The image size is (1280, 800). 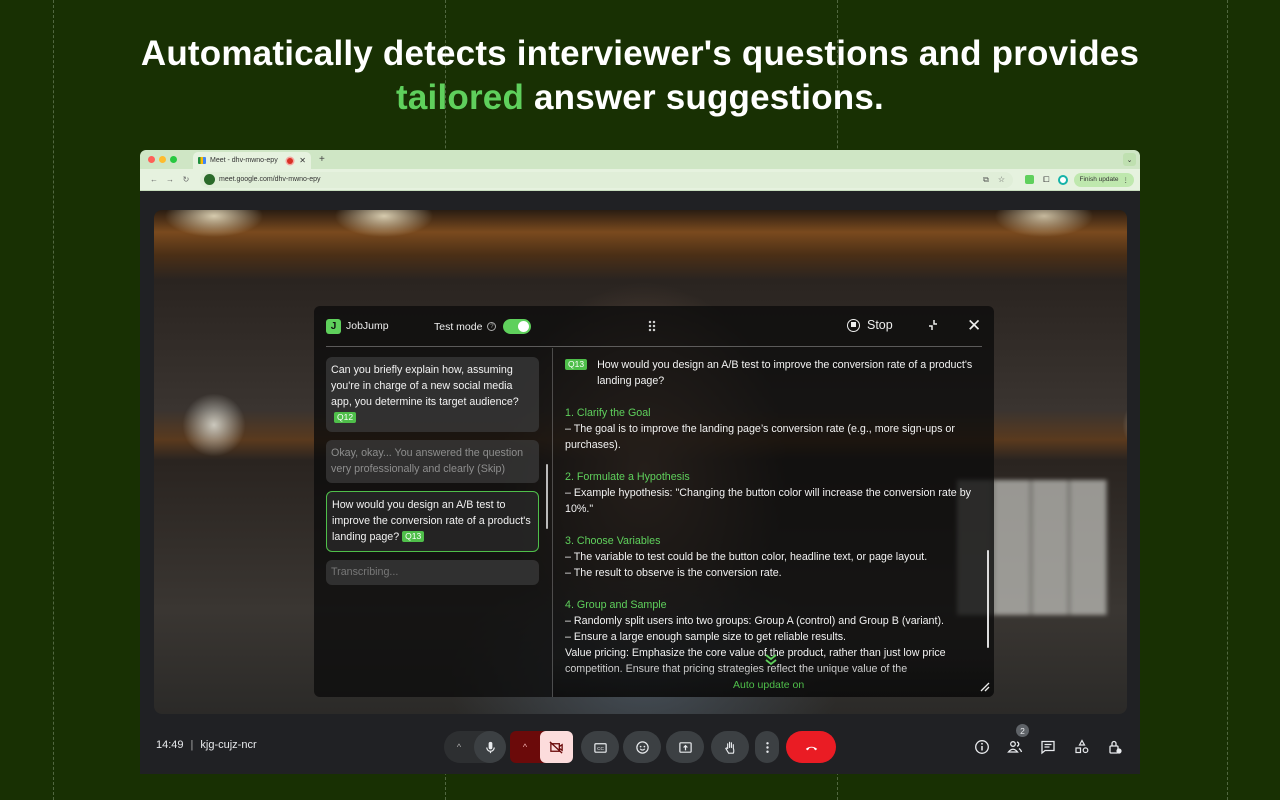 I want to click on emoji-icon, so click(x=642, y=747).